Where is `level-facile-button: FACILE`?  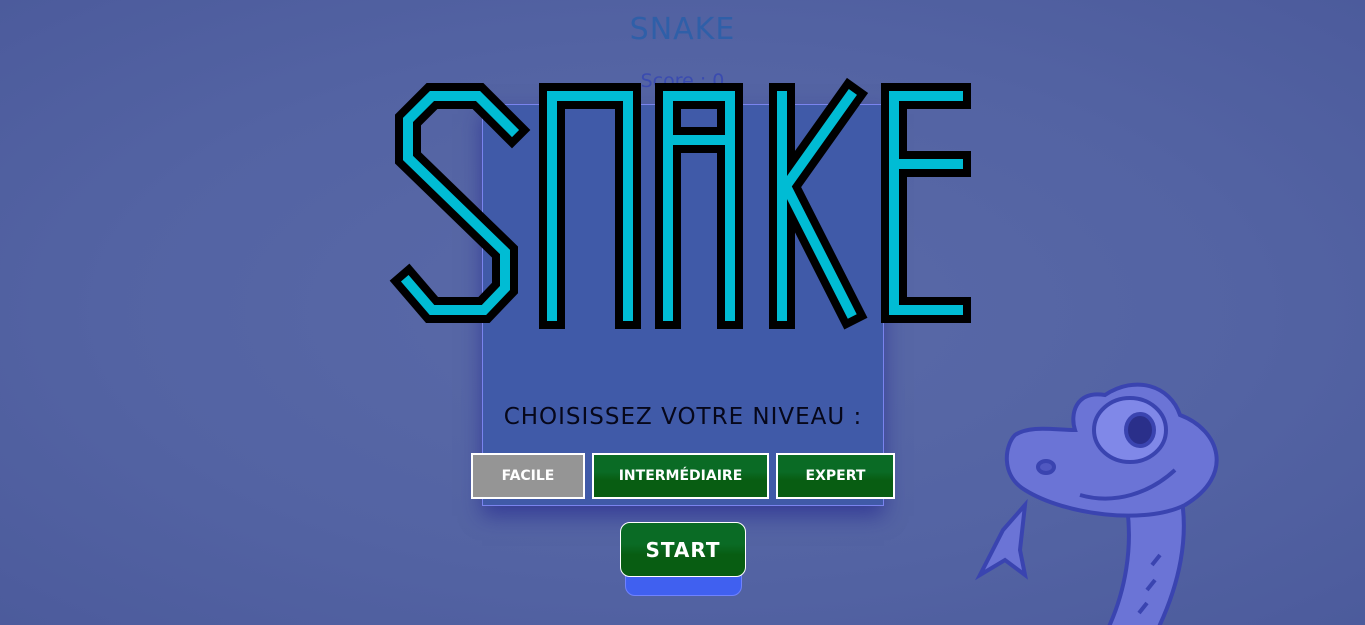
level-facile-button: FACILE is located at coordinates (528, 476).